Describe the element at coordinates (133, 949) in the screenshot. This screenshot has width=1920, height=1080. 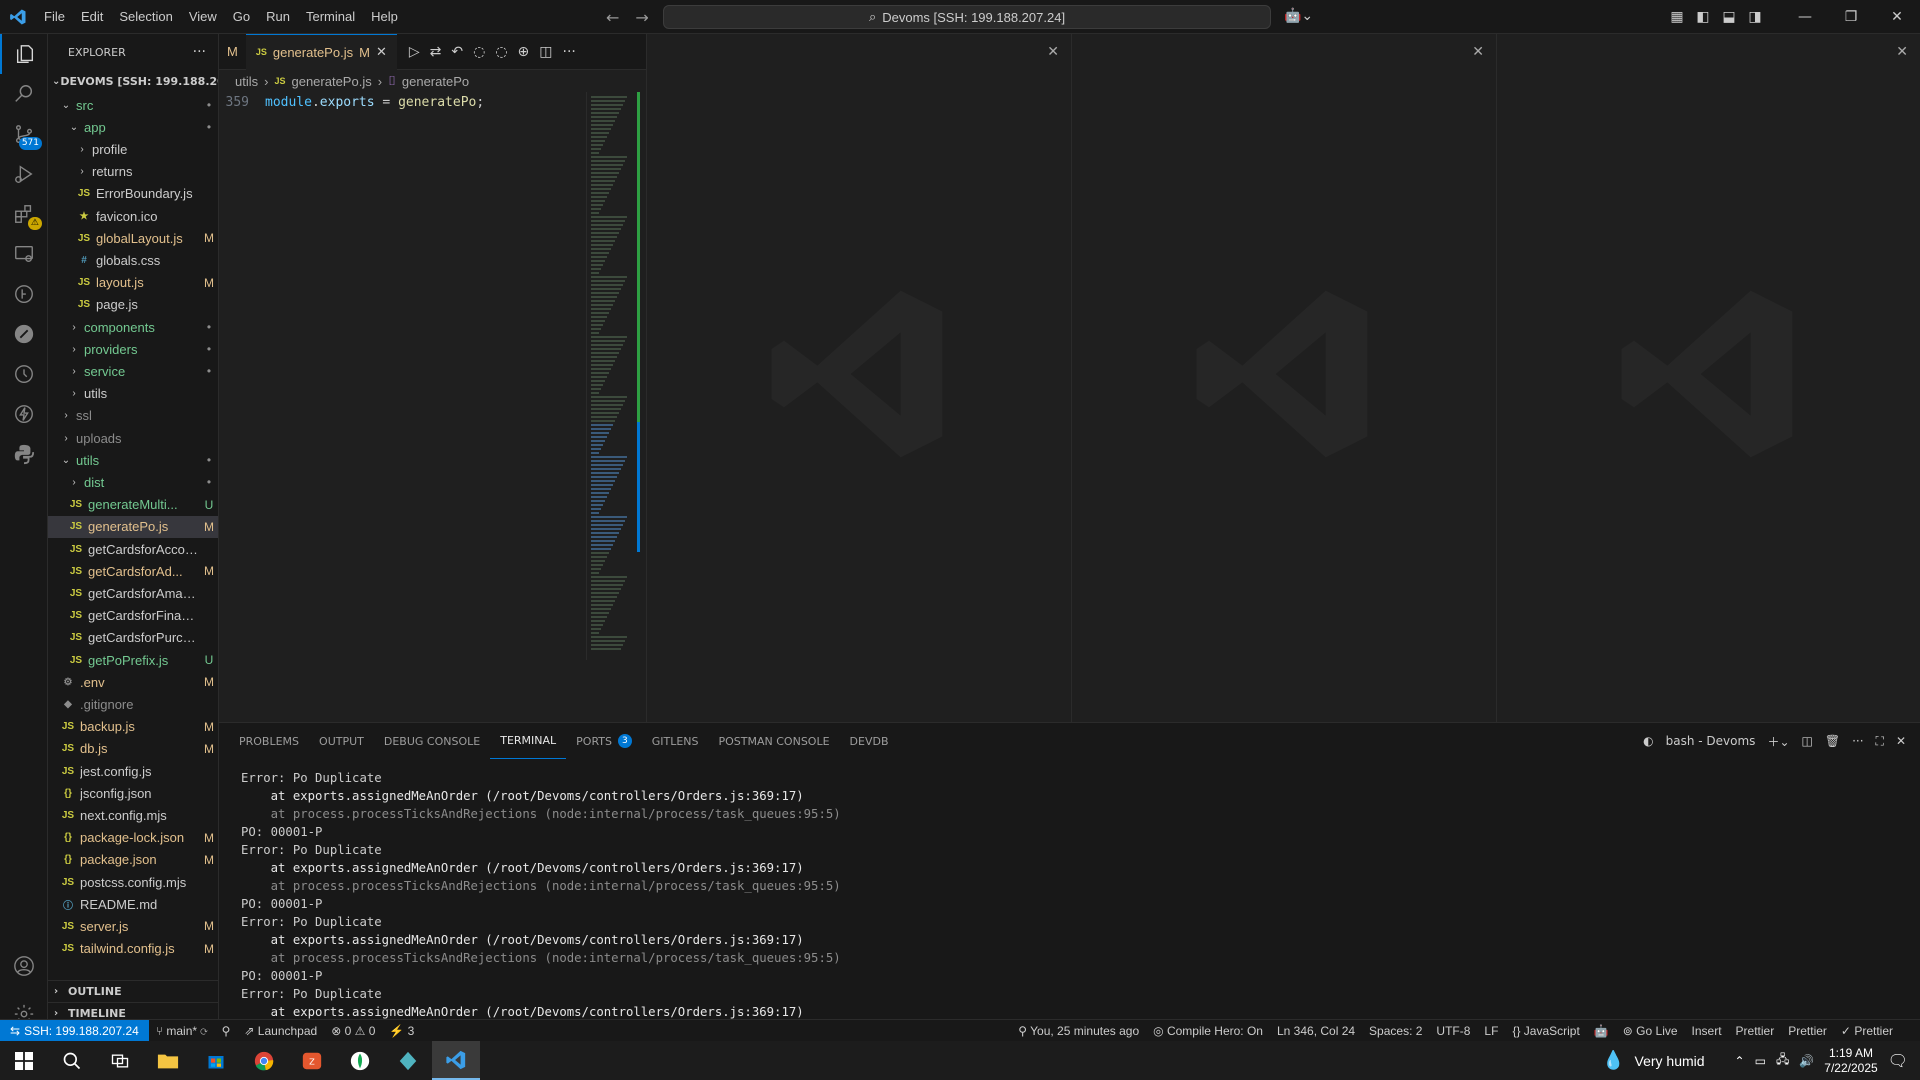
I see `tree-file: JS tailwind.config.js M` at that location.